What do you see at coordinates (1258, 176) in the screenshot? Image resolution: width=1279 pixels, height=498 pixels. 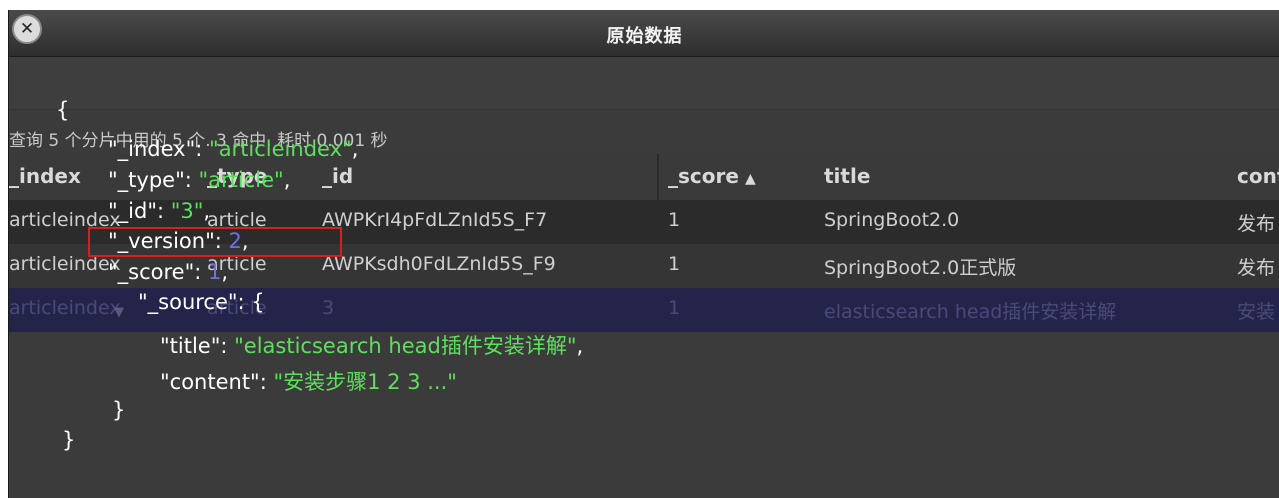 I see `column-header-content: content` at bounding box center [1258, 176].